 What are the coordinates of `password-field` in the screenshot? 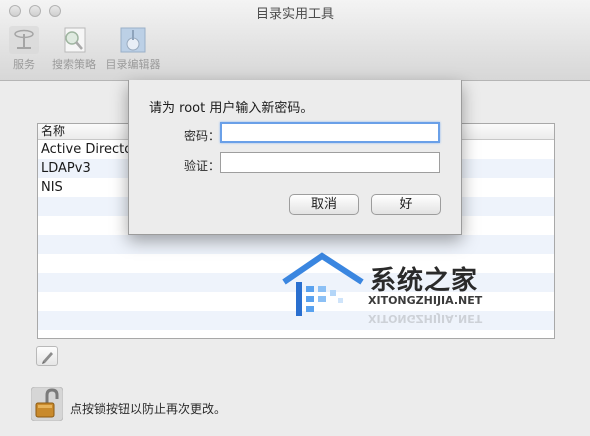 It's located at (330, 132).